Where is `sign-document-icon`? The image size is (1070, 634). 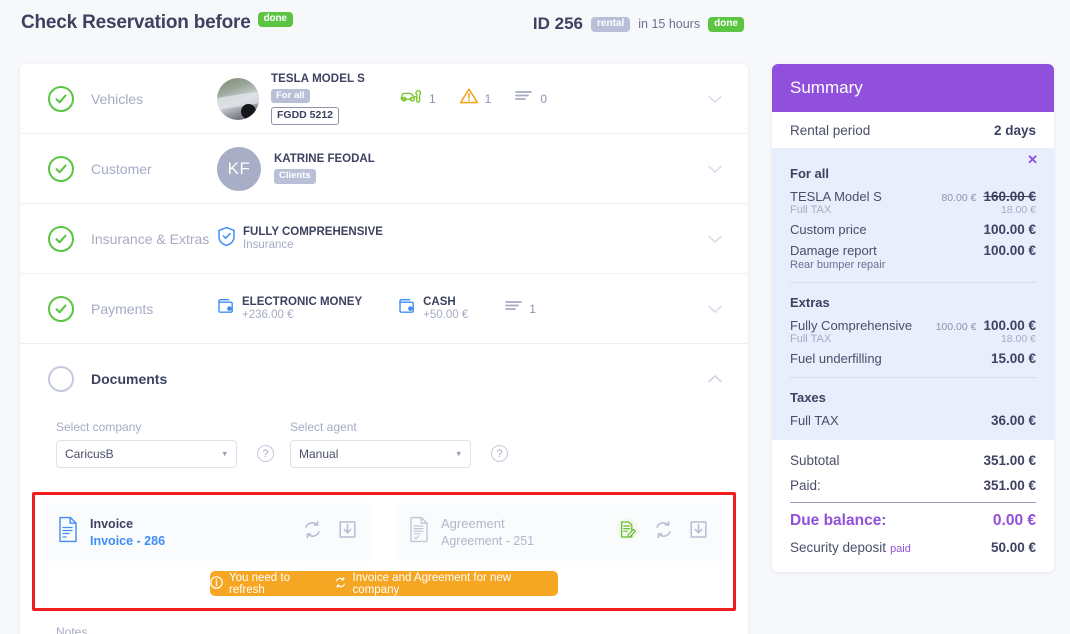
sign-document-icon is located at coordinates (627, 532).